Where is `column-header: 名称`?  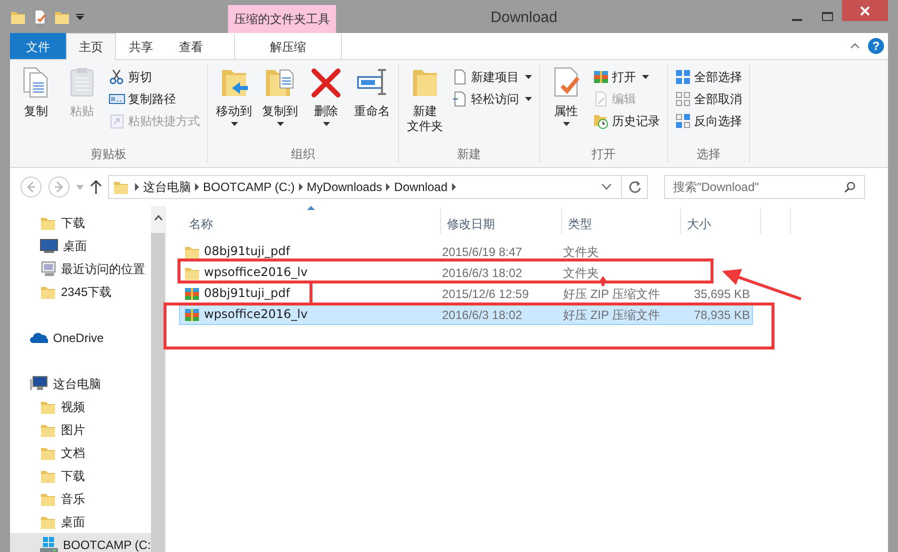
column-header: 名称 is located at coordinates (306, 221).